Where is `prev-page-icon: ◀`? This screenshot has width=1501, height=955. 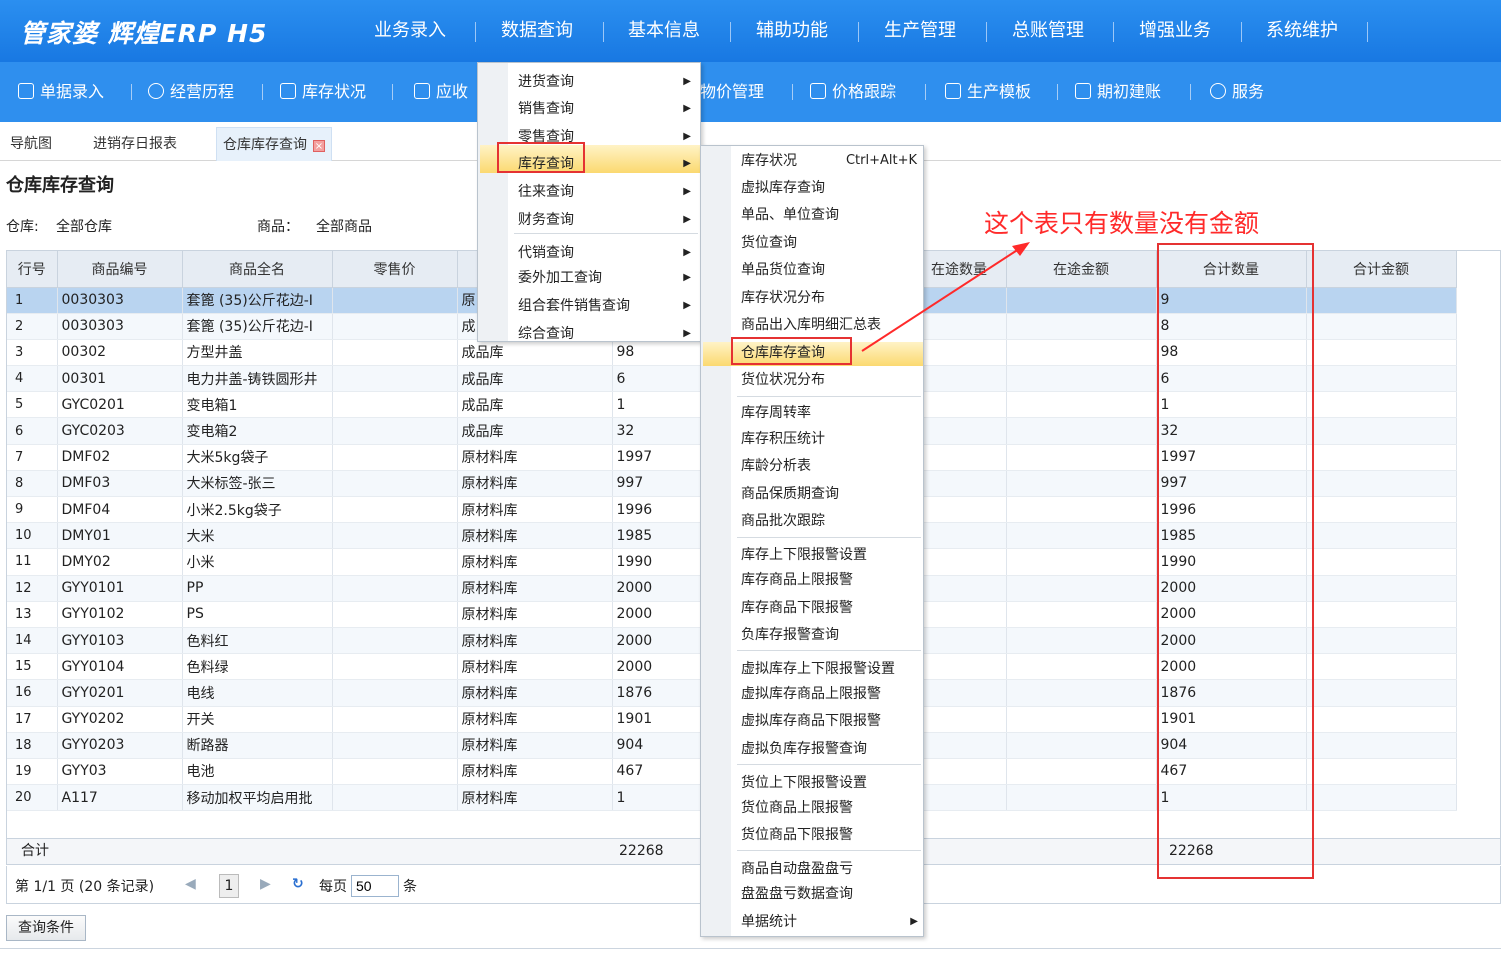
prev-page-icon: ◀ is located at coordinates (190, 884).